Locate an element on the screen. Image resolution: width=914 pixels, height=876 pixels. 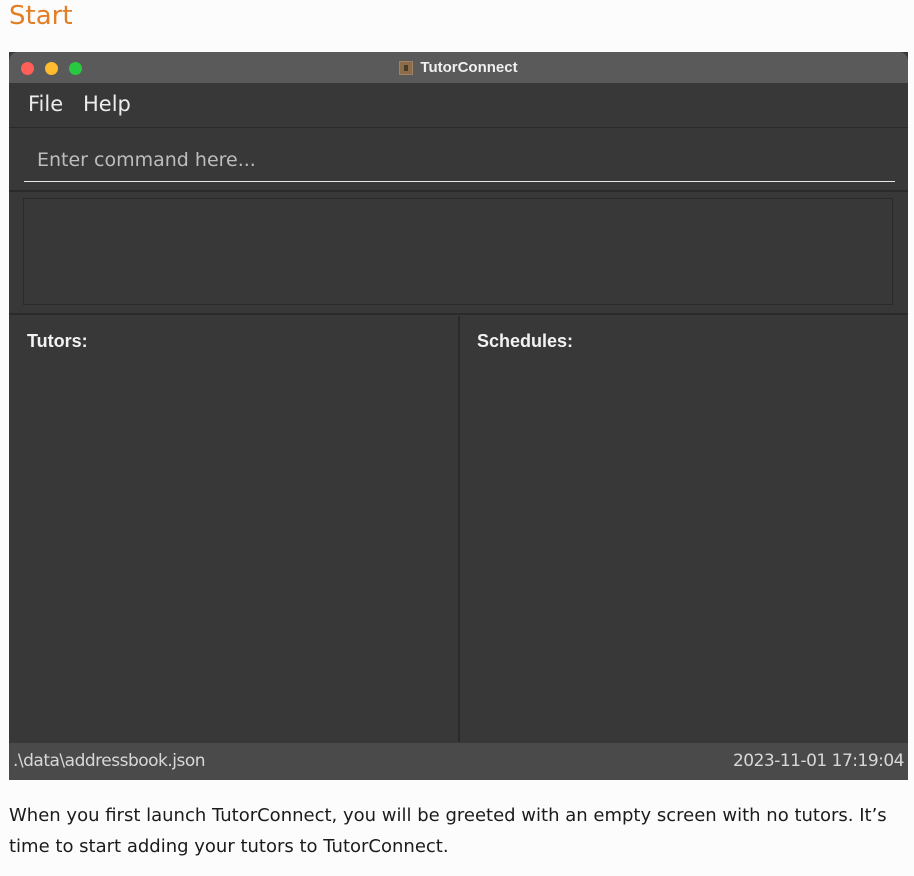
menu-bar: File Help is located at coordinates (458, 105).